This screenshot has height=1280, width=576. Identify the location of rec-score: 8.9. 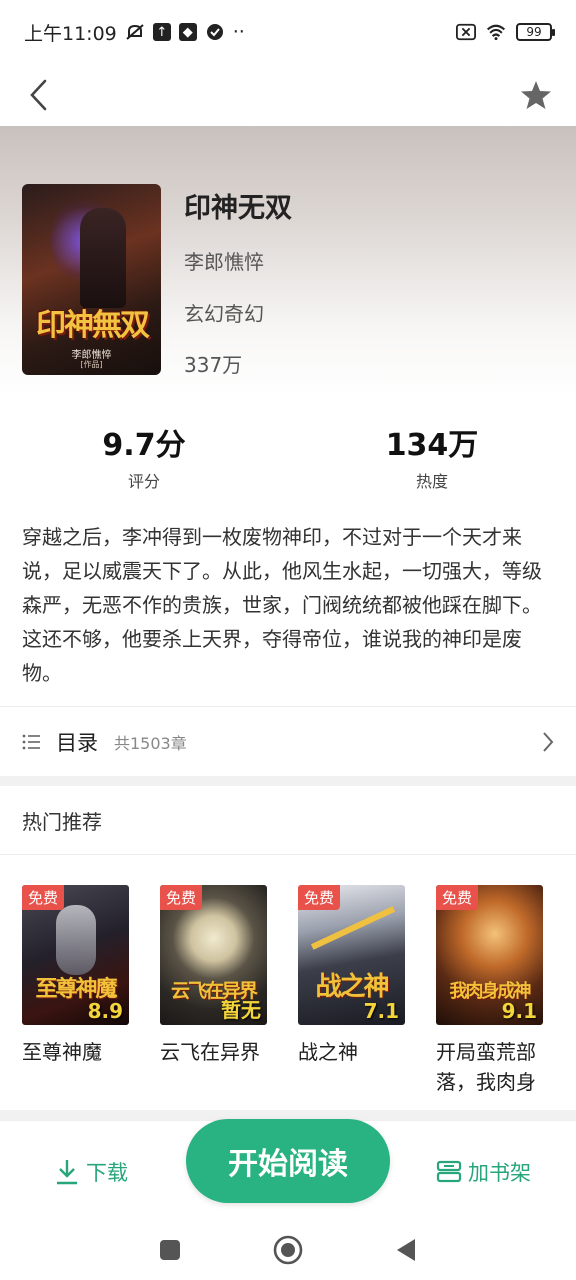
(105, 1011).